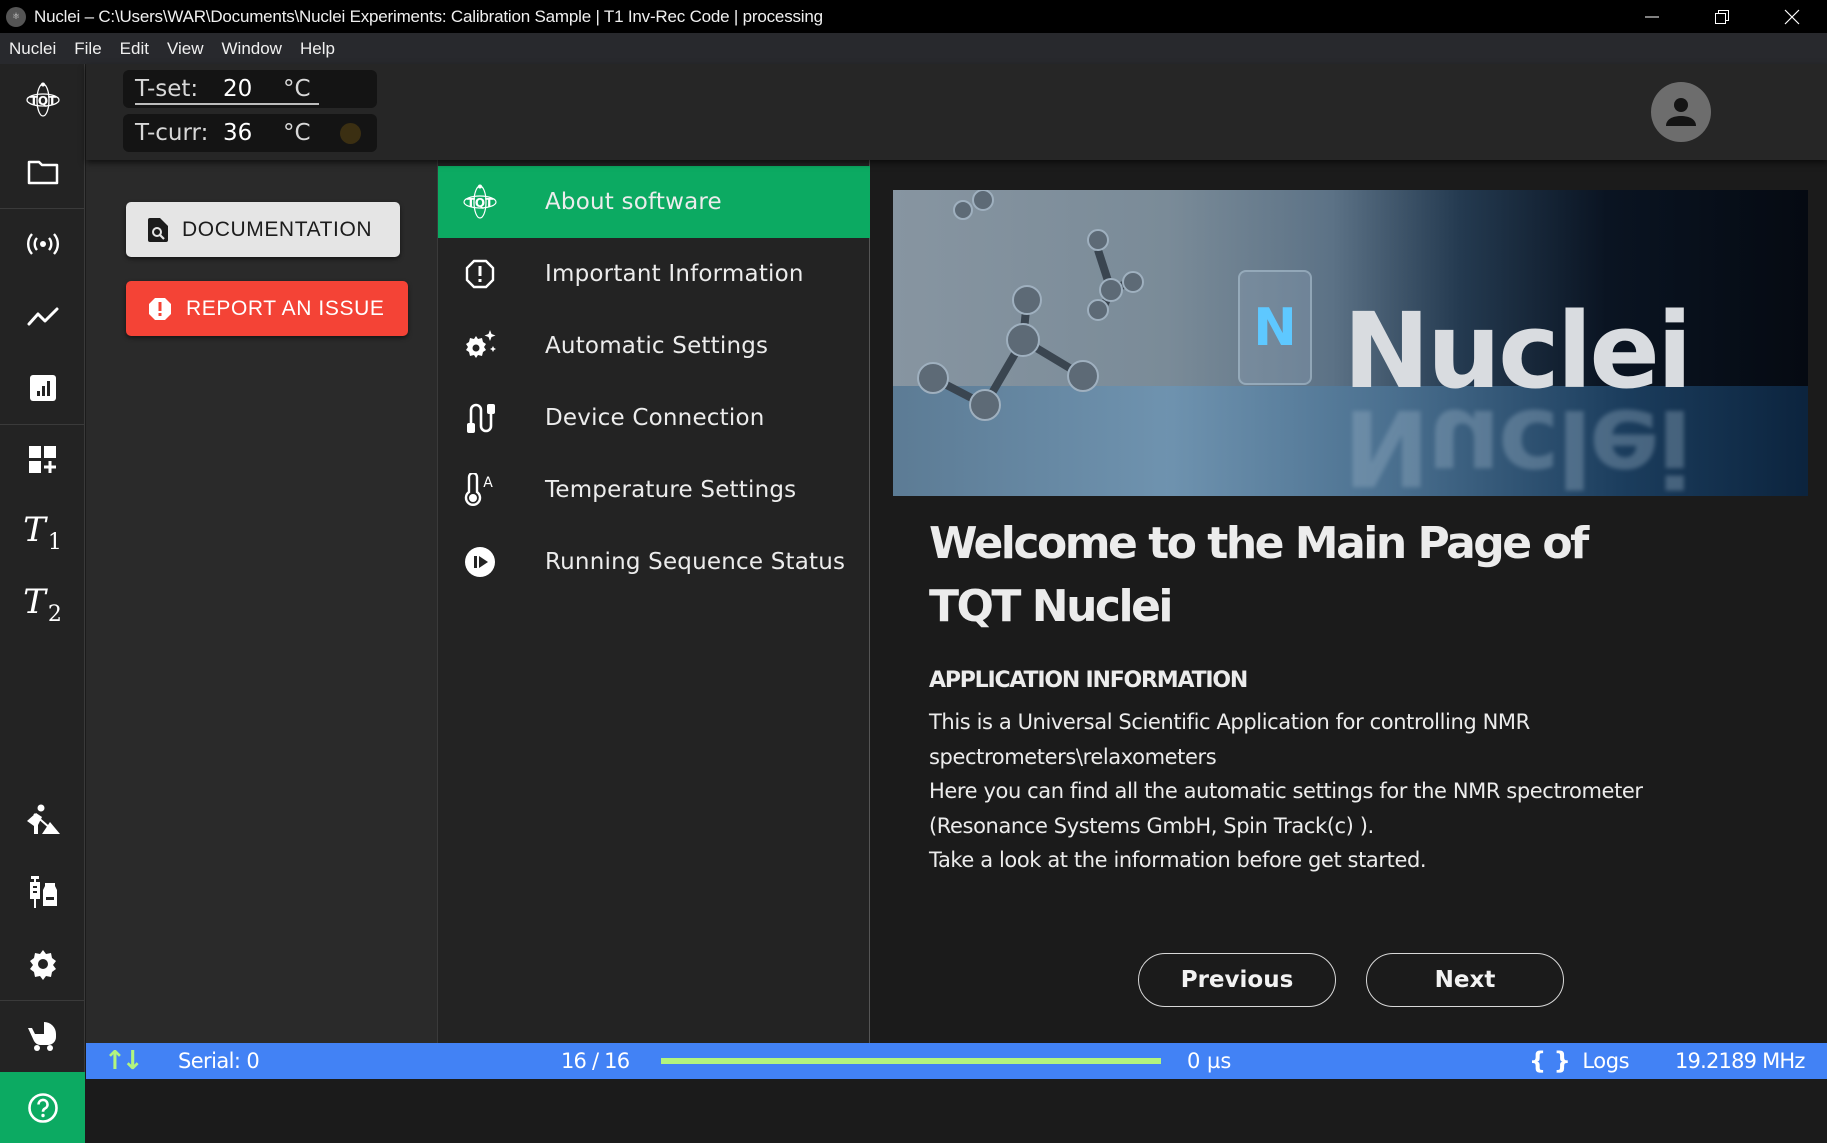 The height and width of the screenshot is (1143, 1827). What do you see at coordinates (1606, 1061) in the screenshot?
I see `logs-label: Logs` at bounding box center [1606, 1061].